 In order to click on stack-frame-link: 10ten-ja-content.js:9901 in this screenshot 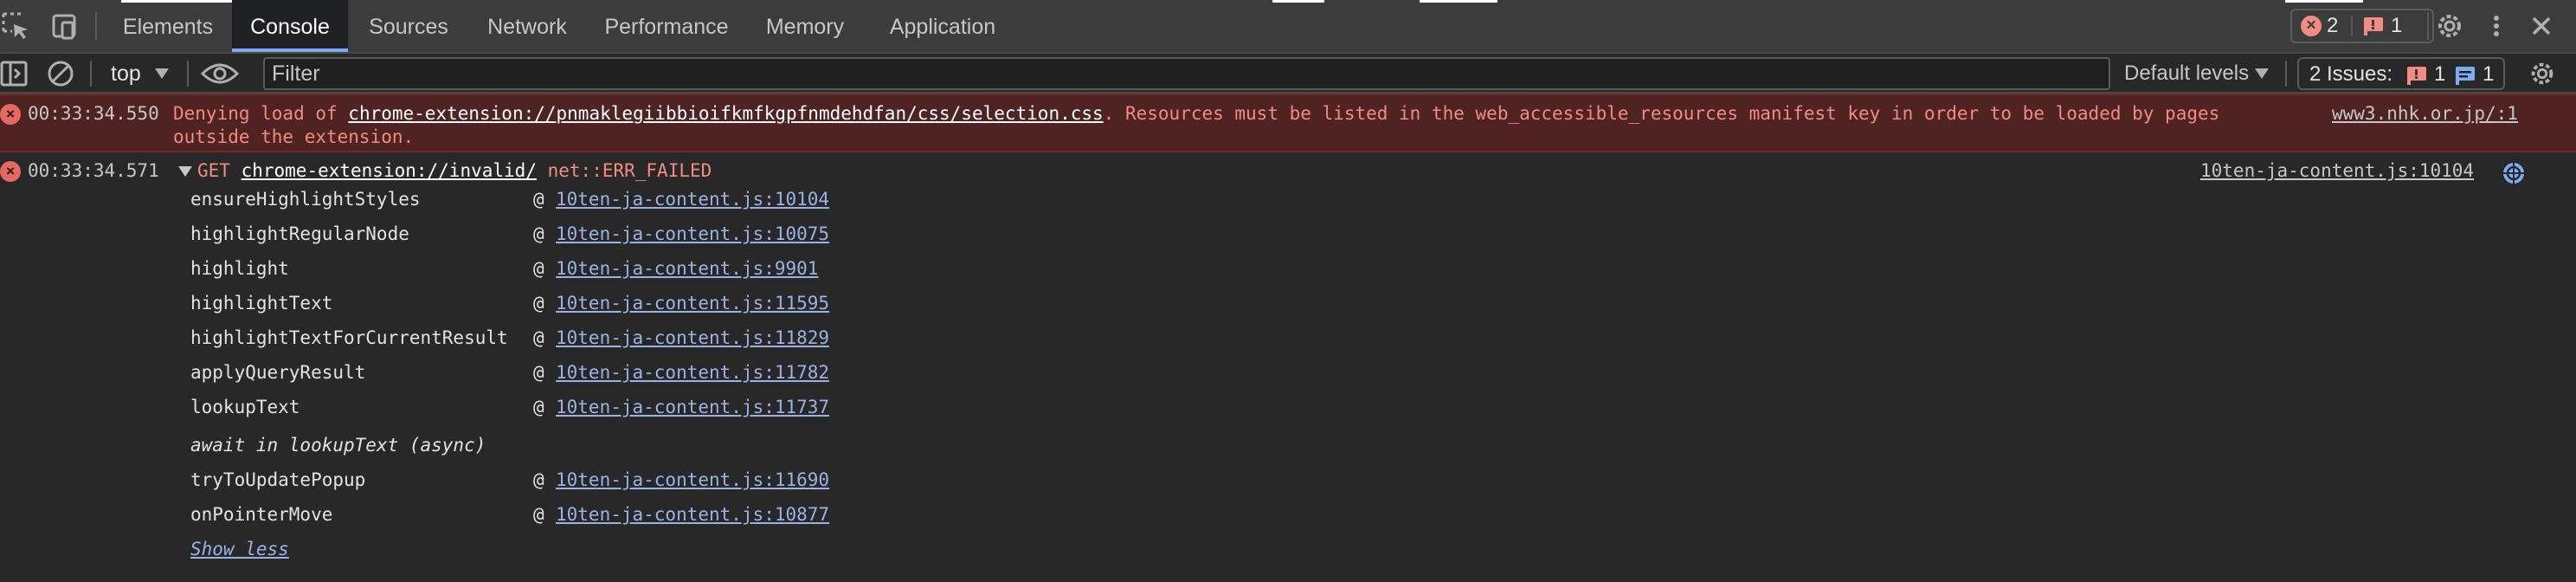, I will do `click(687, 268)`.